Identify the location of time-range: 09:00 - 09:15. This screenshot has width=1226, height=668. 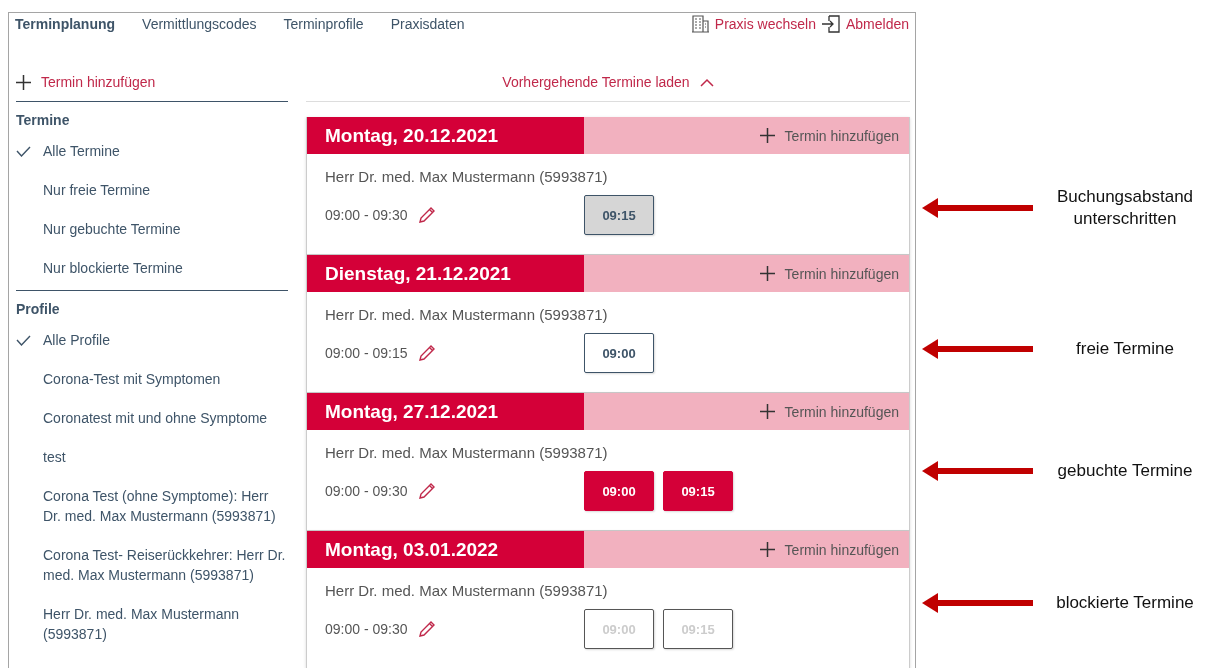
(366, 353).